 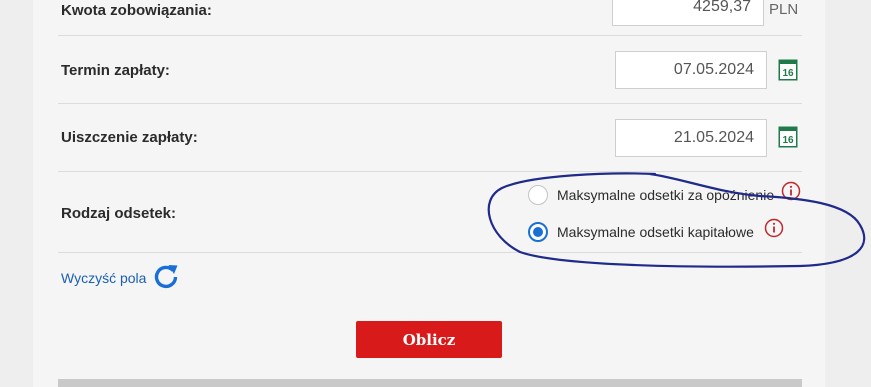 I want to click on due-date-input, so click(x=691, y=70).